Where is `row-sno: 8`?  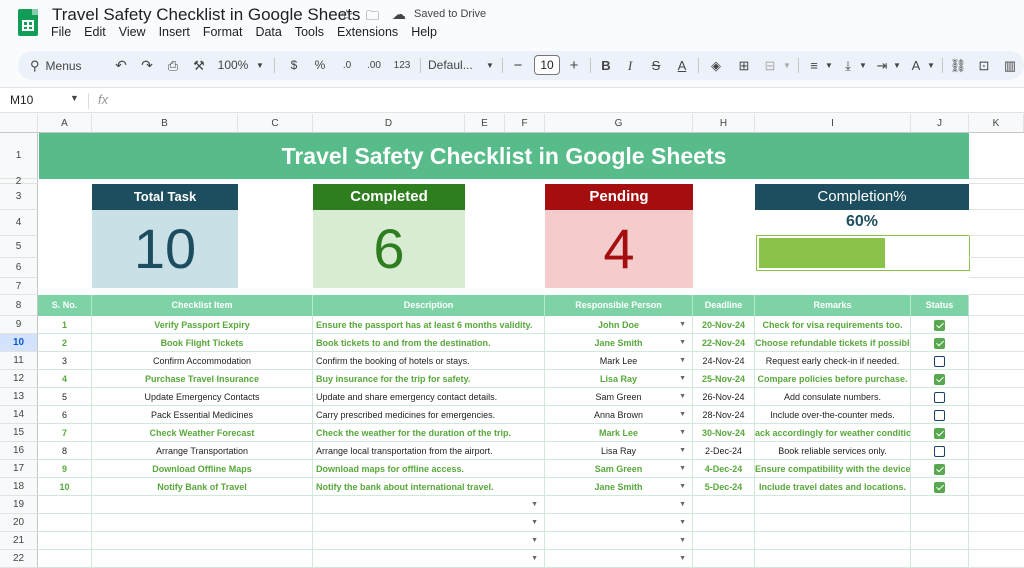
row-sno: 8 is located at coordinates (65, 451).